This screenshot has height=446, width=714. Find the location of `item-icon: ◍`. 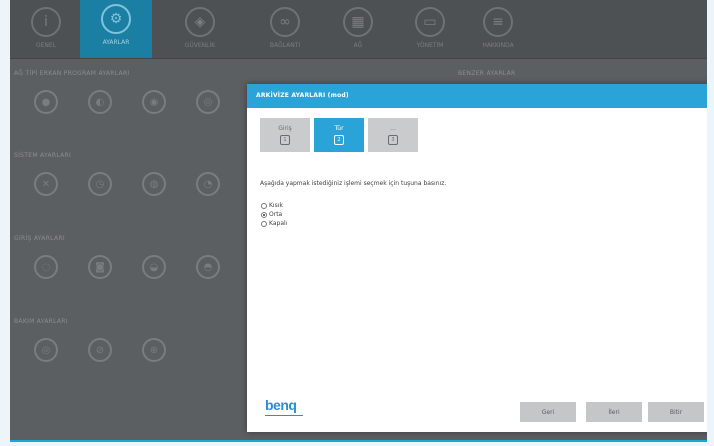

item-icon: ◍ is located at coordinates (154, 184).